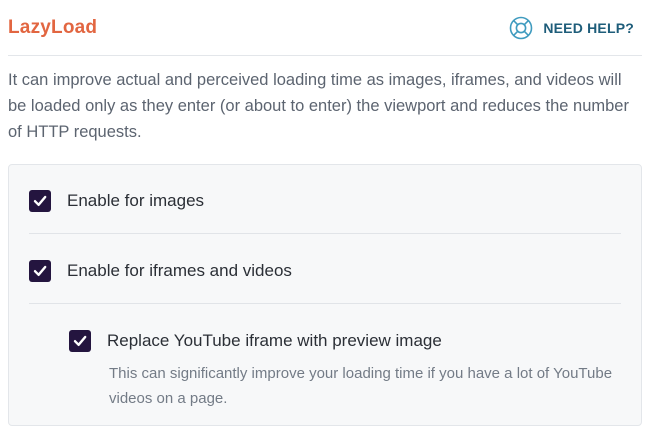  What do you see at coordinates (588, 28) in the screenshot?
I see `need-help-label: NEED HELP?` at bounding box center [588, 28].